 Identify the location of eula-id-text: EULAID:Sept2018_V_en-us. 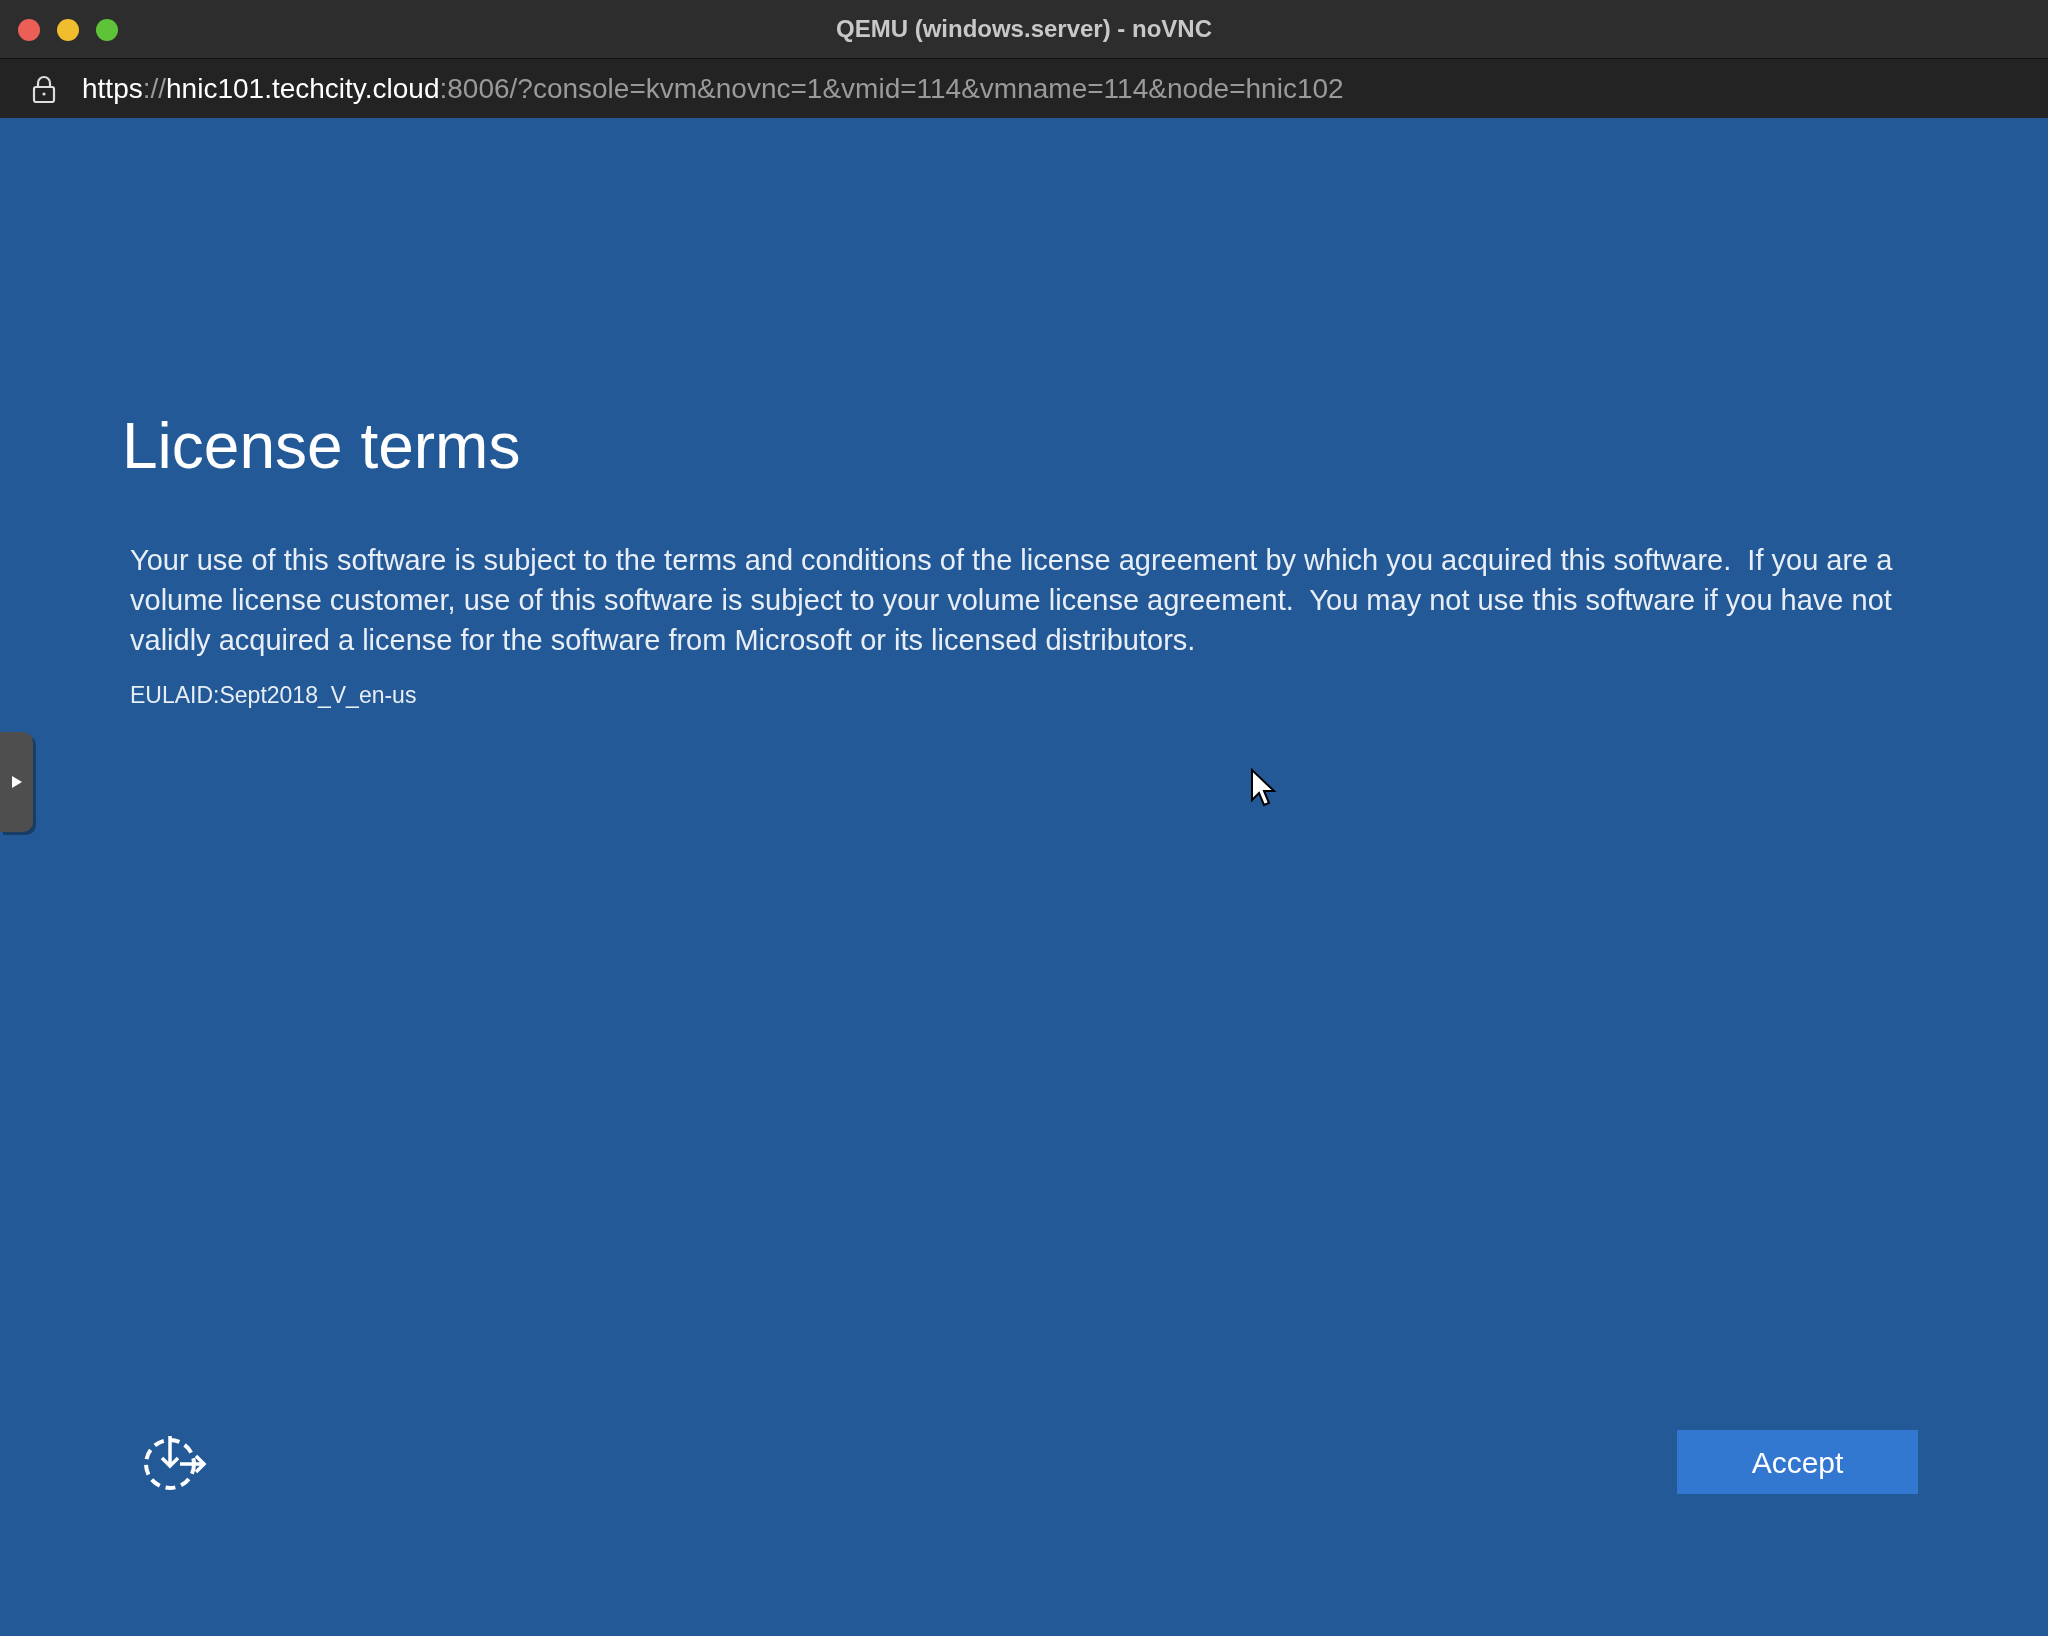
(273, 695).